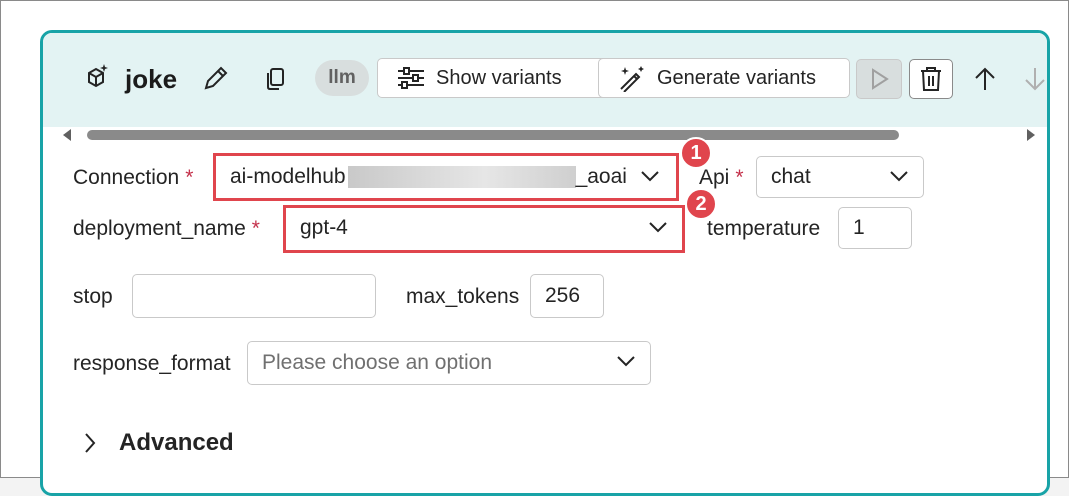 This screenshot has width=1069, height=496. What do you see at coordinates (151, 79) in the screenshot?
I see `node-title: joke` at bounding box center [151, 79].